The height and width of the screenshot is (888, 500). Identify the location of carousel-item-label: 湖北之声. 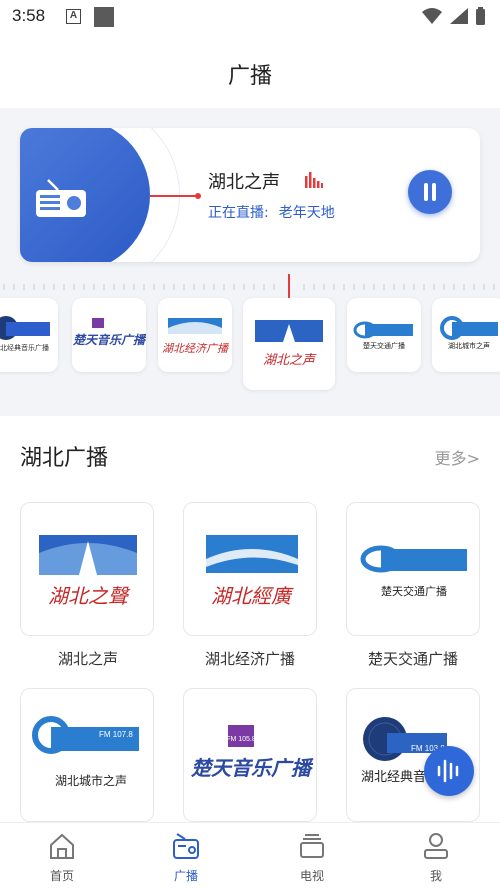
(290, 360).